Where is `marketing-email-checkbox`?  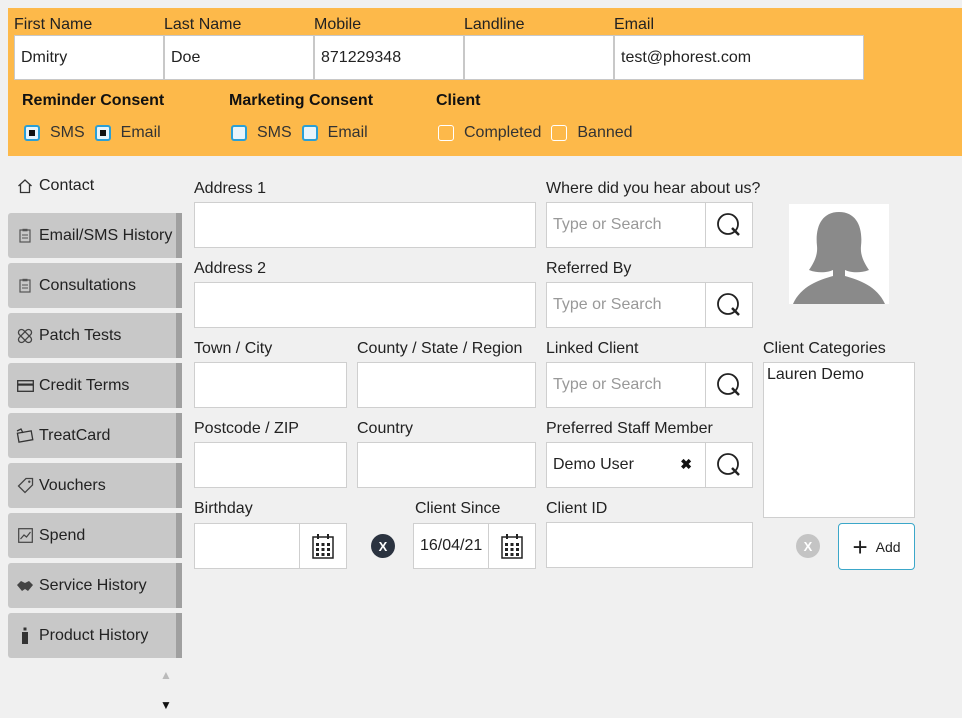 marketing-email-checkbox is located at coordinates (309, 133).